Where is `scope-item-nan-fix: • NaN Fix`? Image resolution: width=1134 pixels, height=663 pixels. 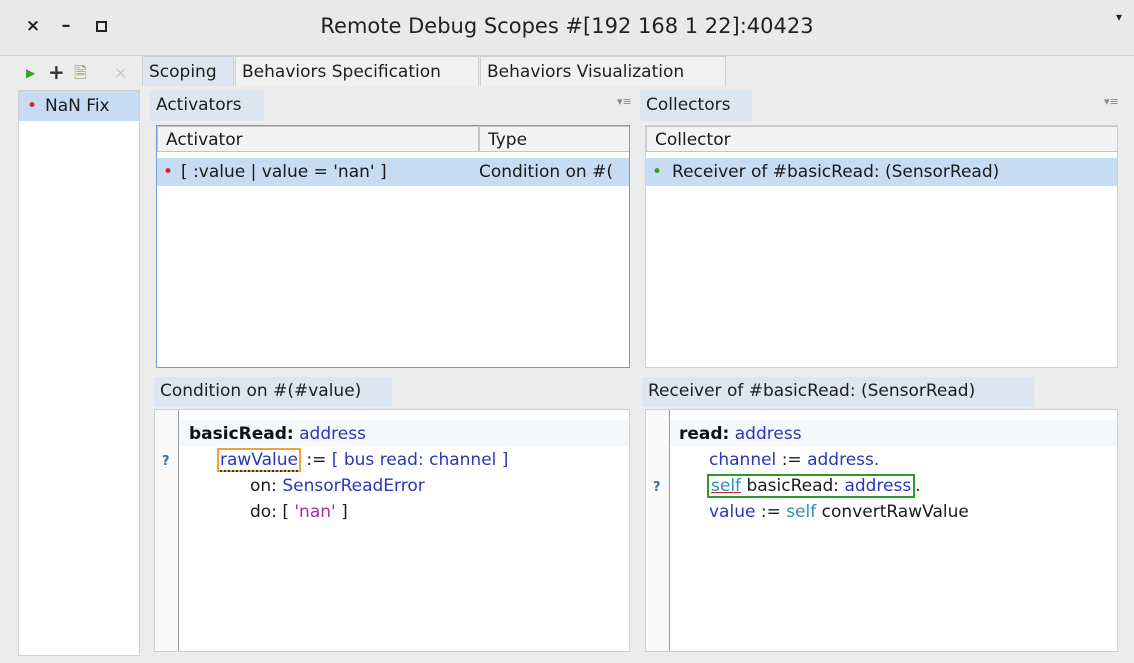
scope-item-nan-fix: • NaN Fix is located at coordinates (79, 106).